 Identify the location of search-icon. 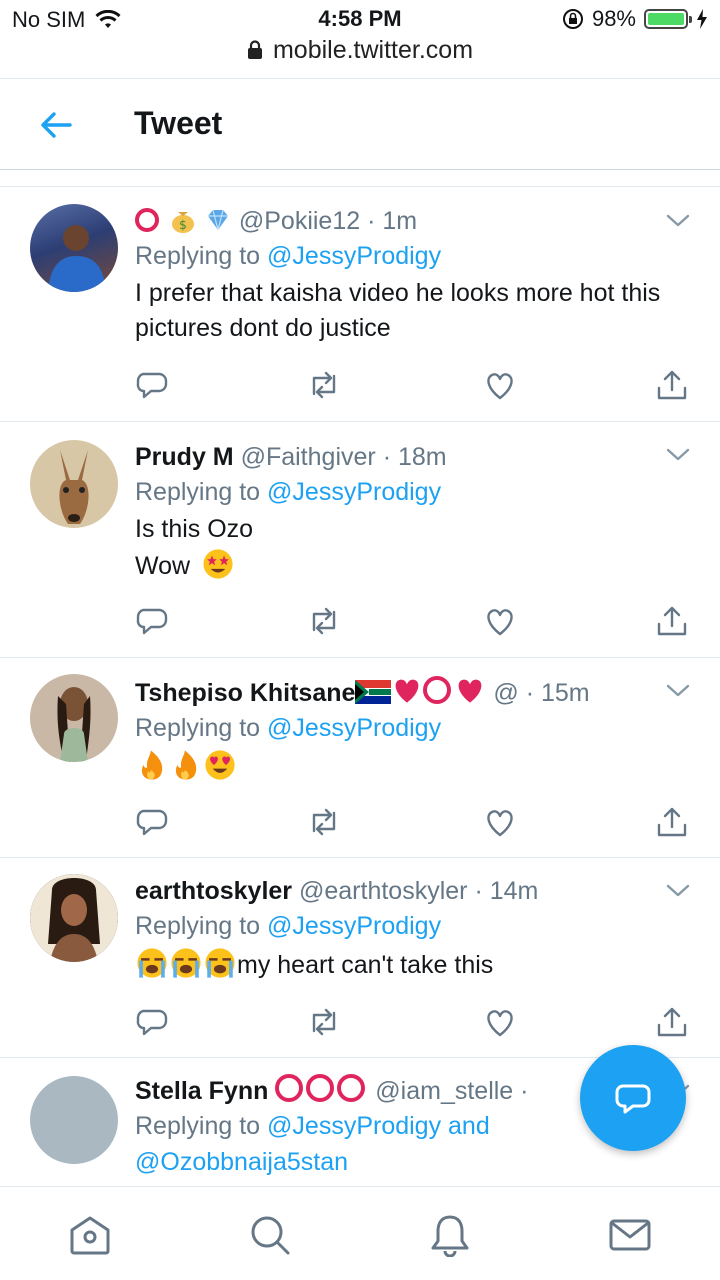
(270, 1235).